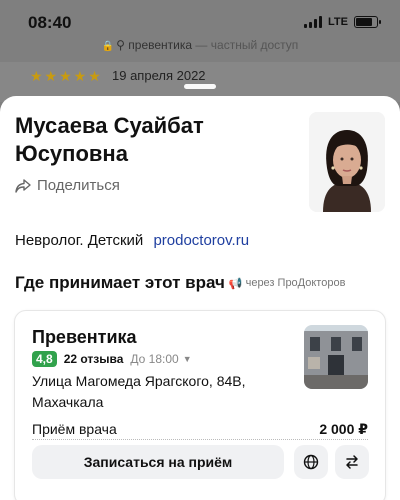 This screenshot has width=400, height=500. What do you see at coordinates (341, 429) in the screenshot?
I see `price-value: 2 000 ₽` at bounding box center [341, 429].